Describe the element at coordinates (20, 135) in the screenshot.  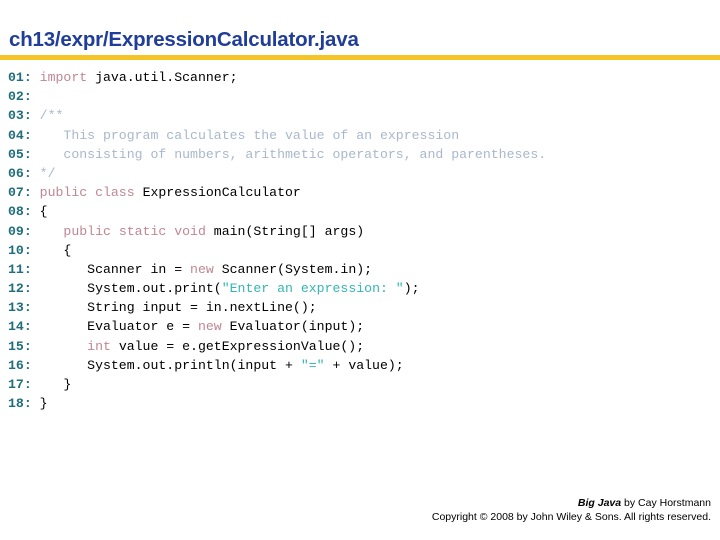
I see `code-line-number: 04:` at that location.